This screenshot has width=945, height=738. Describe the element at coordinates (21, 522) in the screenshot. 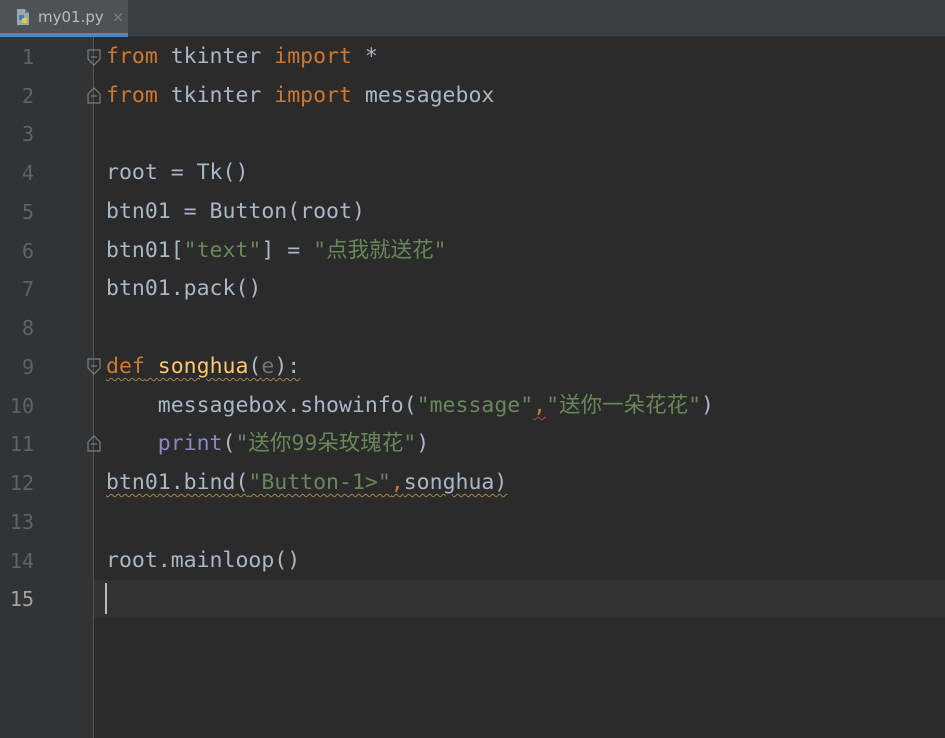

I see `line-number: 13` at that location.